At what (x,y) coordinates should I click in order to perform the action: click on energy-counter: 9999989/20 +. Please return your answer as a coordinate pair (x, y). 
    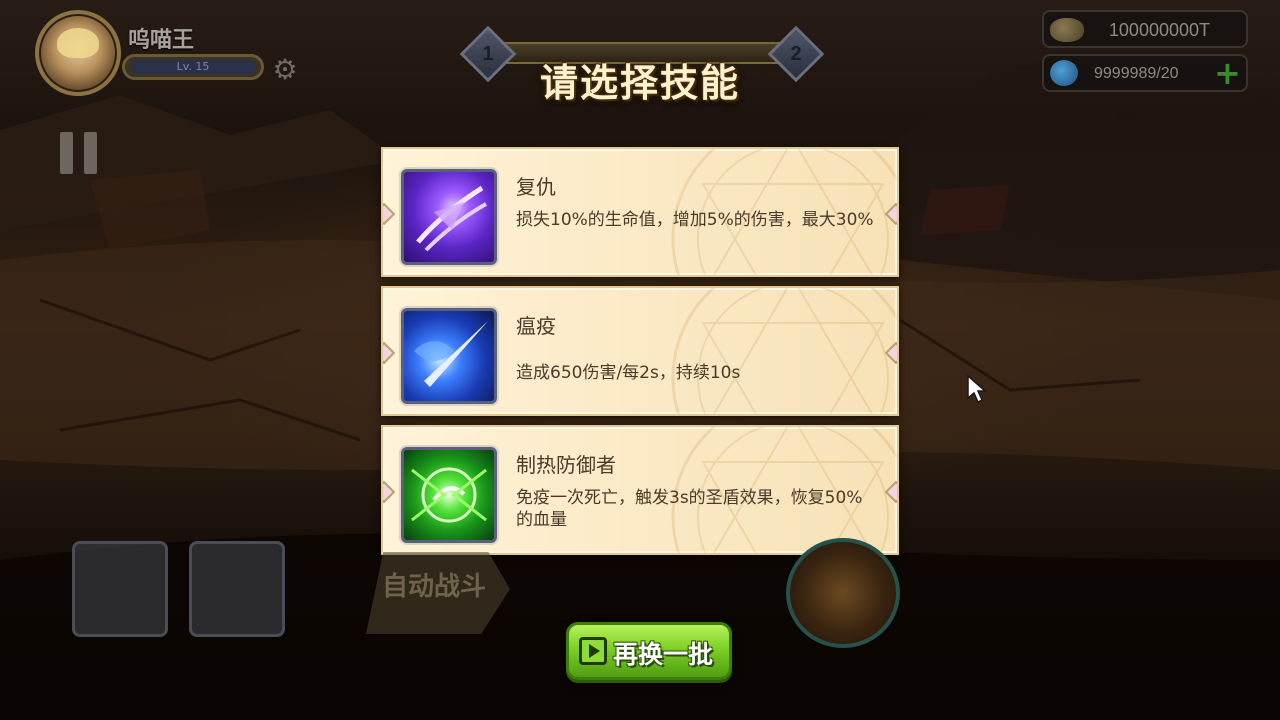
    Looking at the image, I should click on (1145, 73).